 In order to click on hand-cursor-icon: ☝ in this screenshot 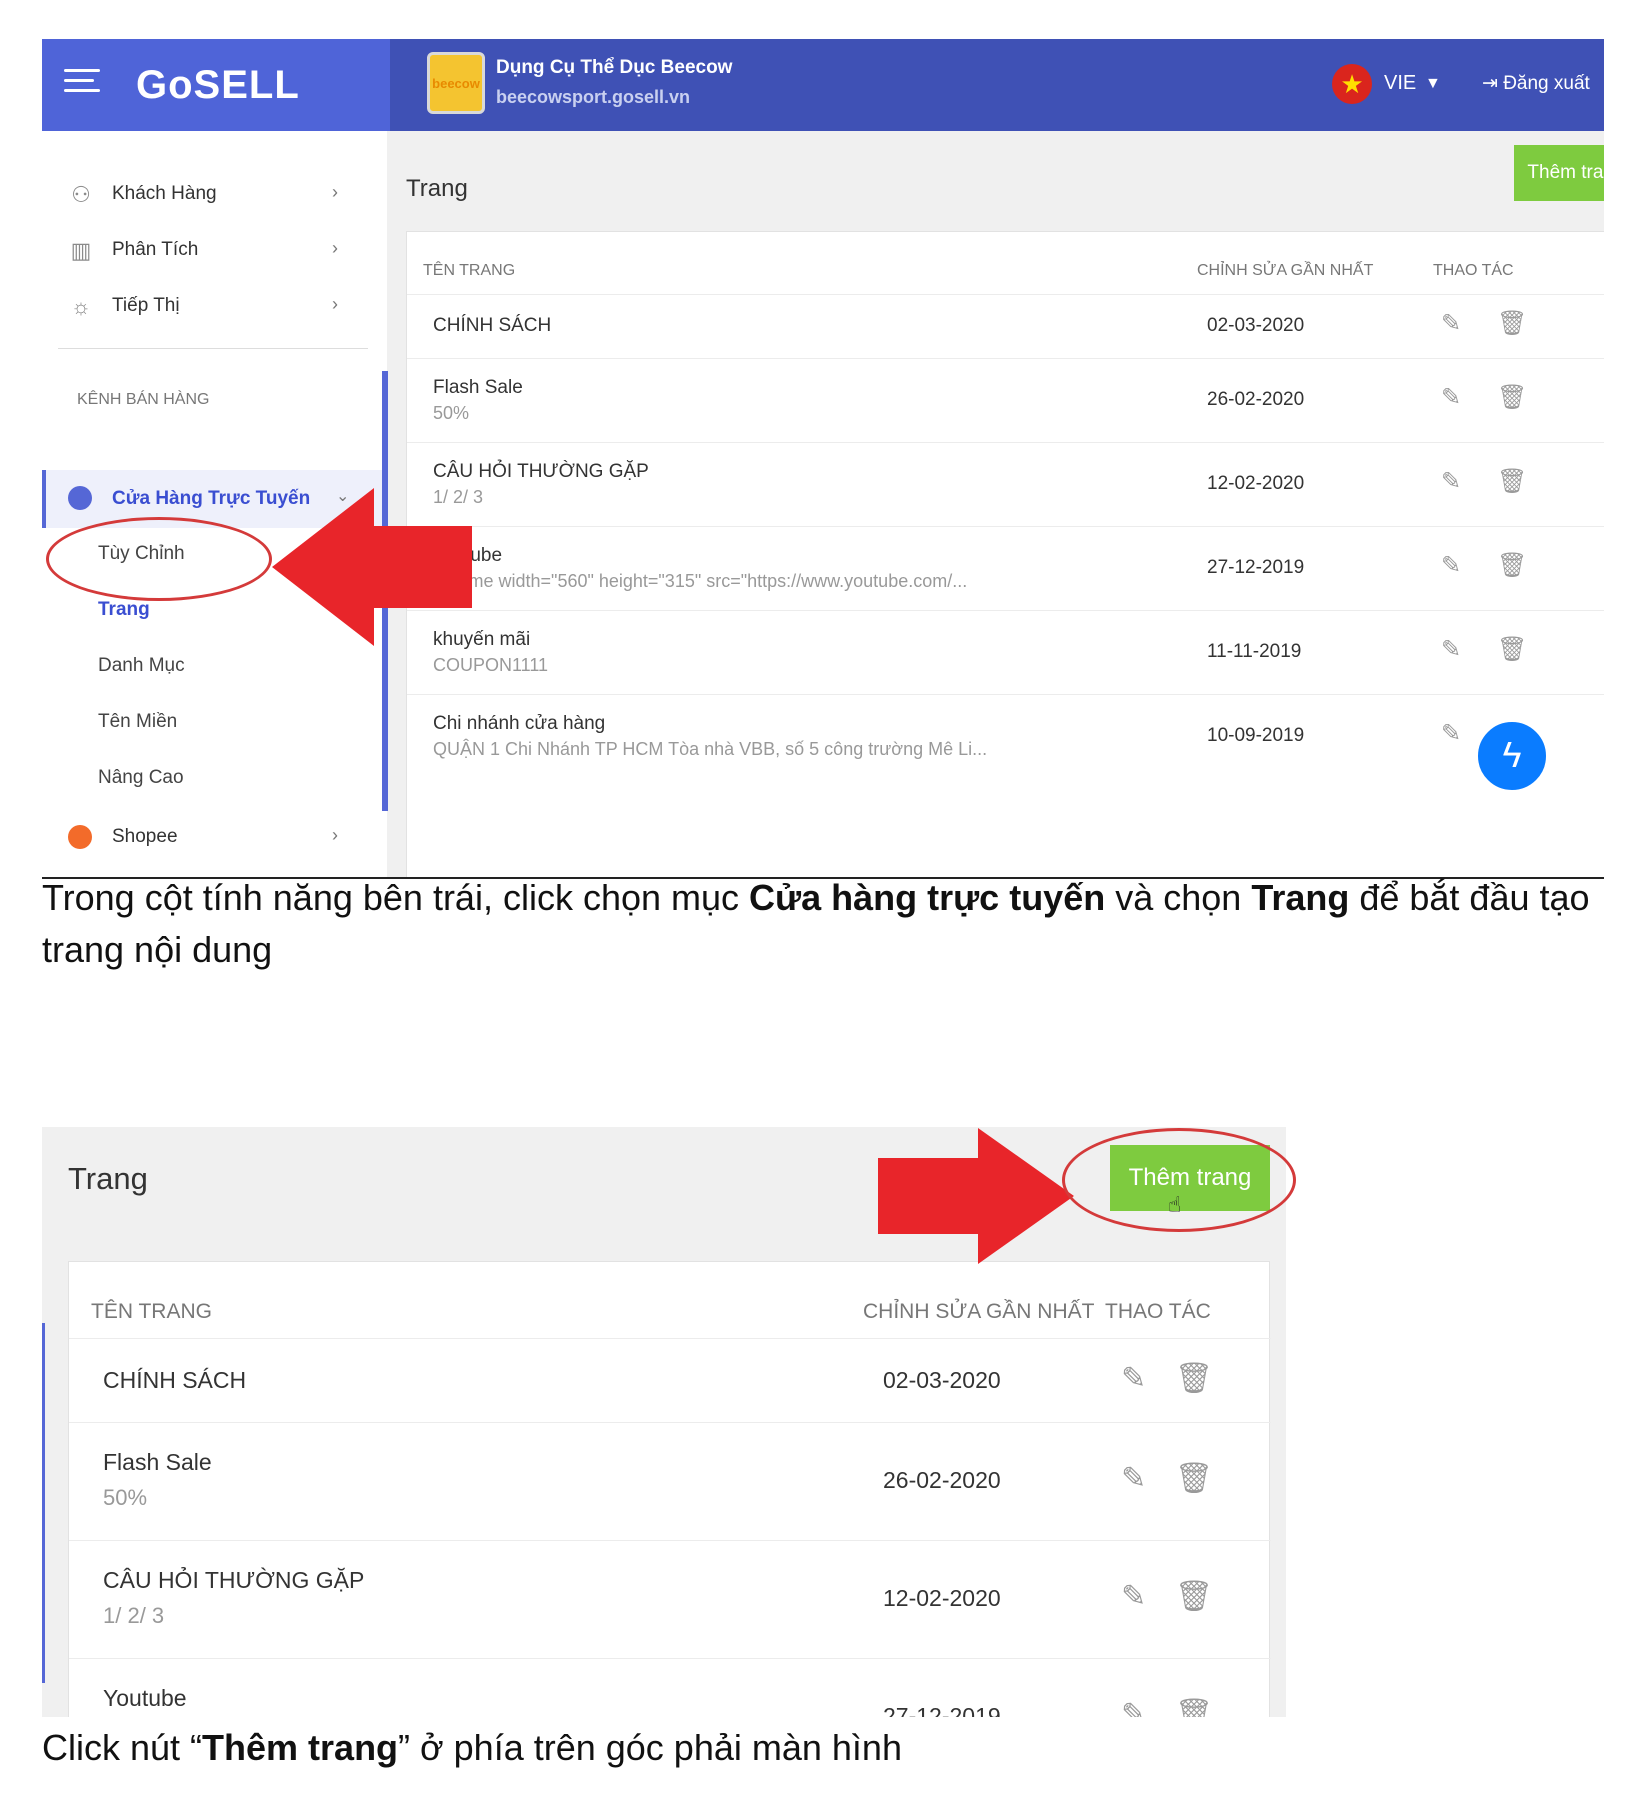, I will do `click(1175, 1204)`.